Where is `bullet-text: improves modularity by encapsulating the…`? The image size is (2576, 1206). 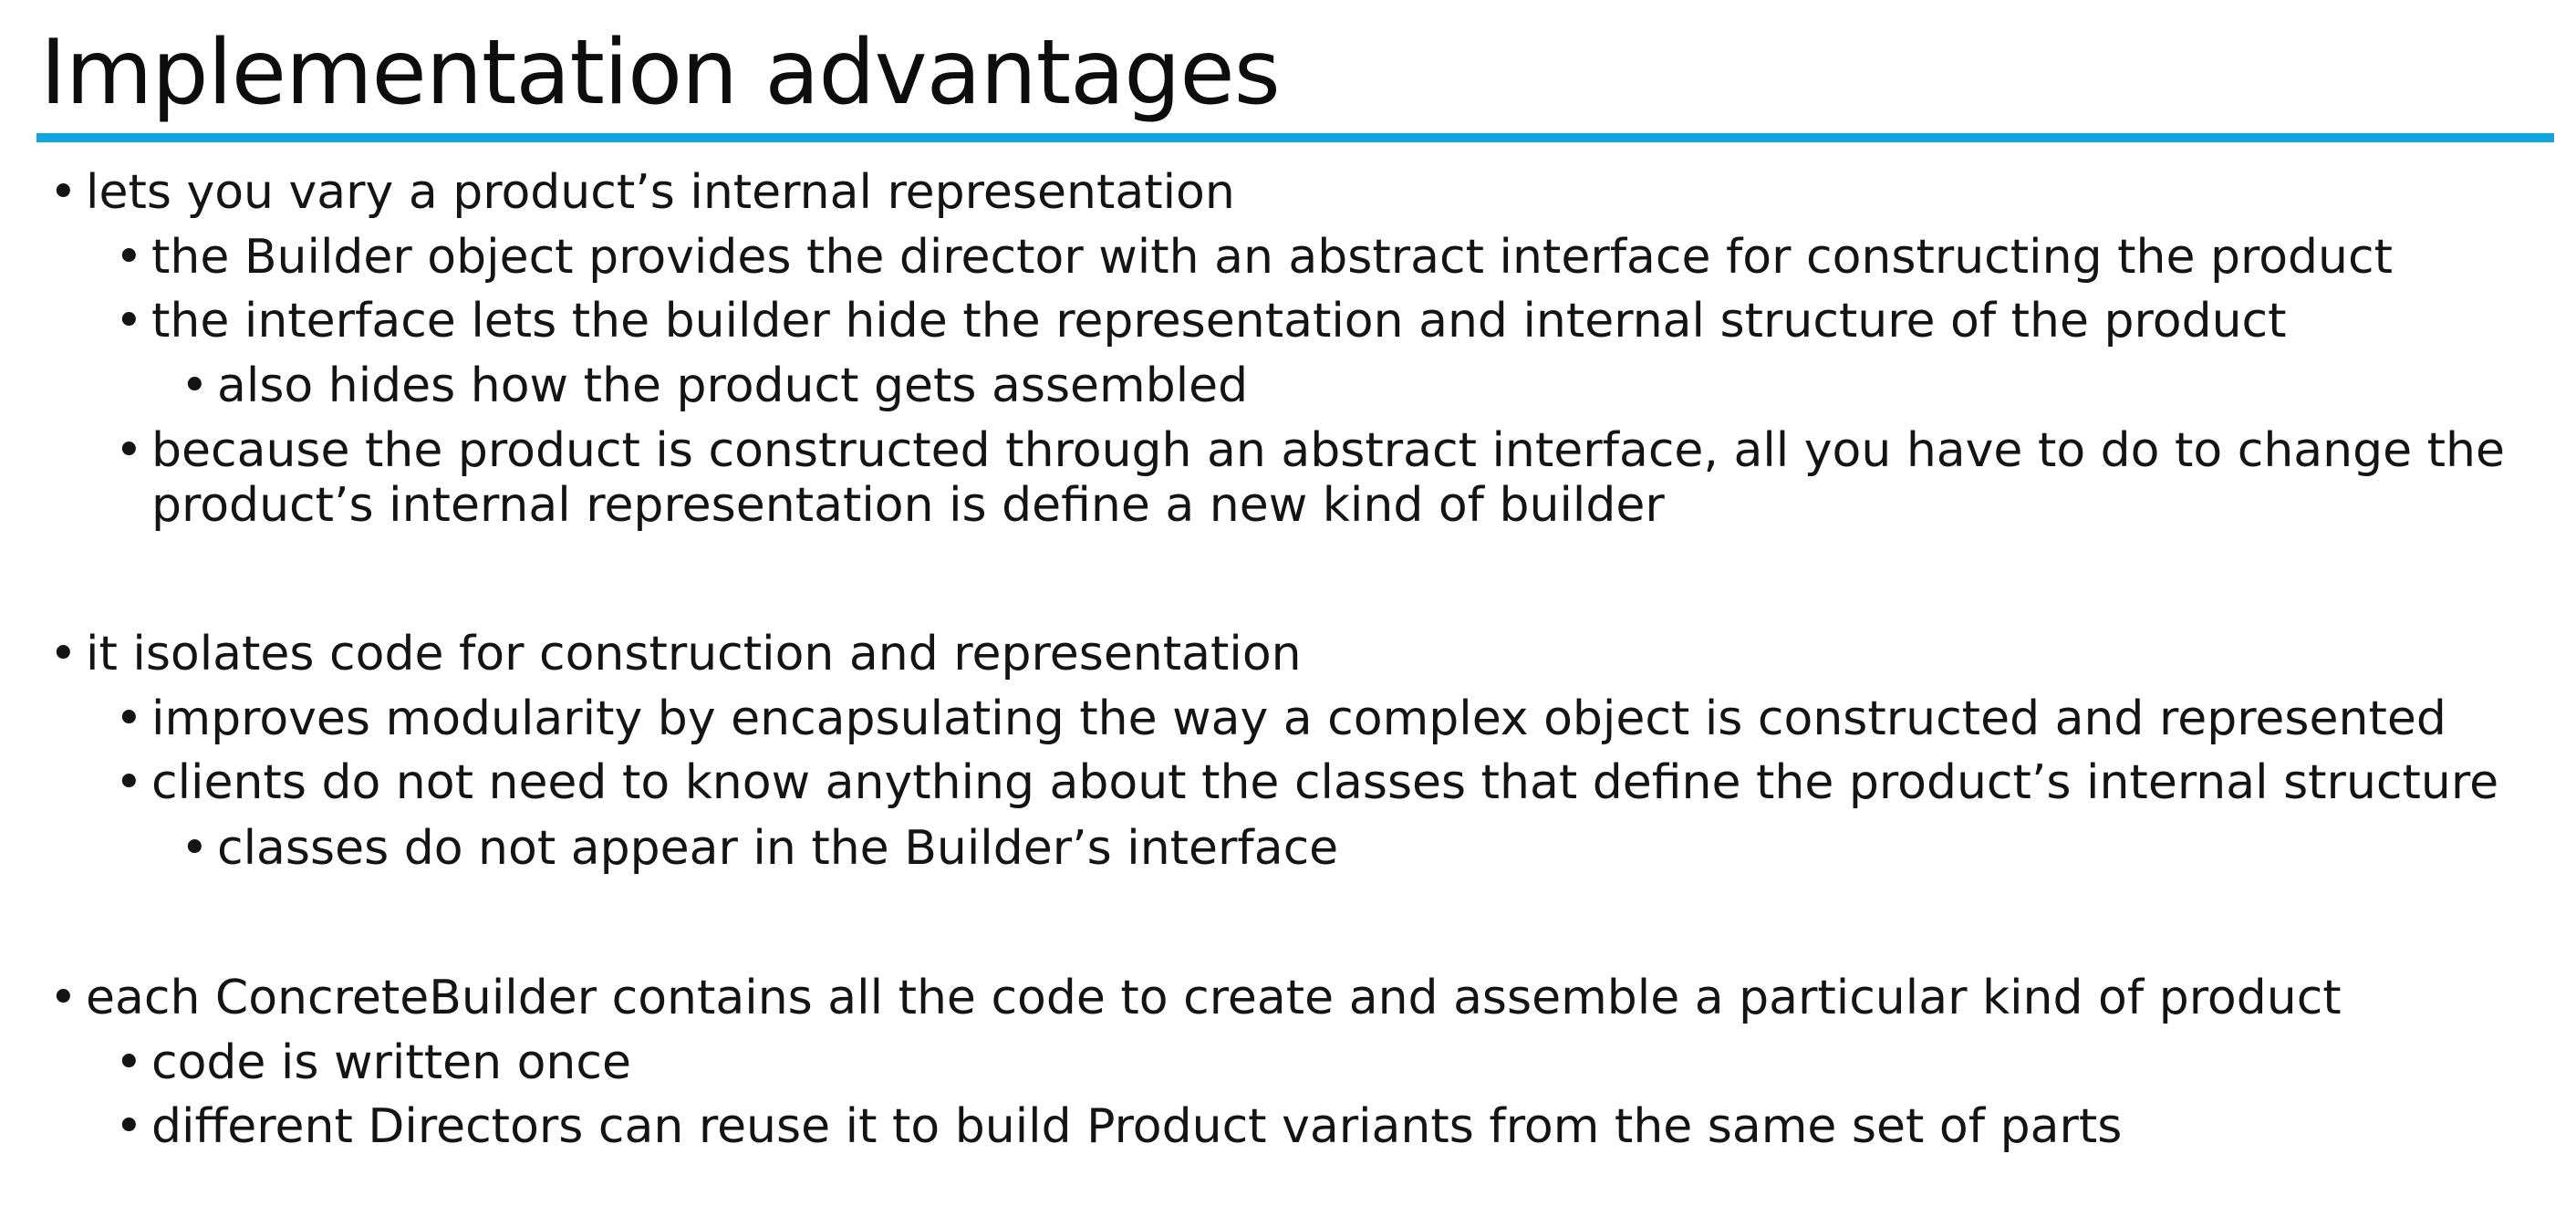 bullet-text: improves modularity by encapsulating the… is located at coordinates (1298, 718).